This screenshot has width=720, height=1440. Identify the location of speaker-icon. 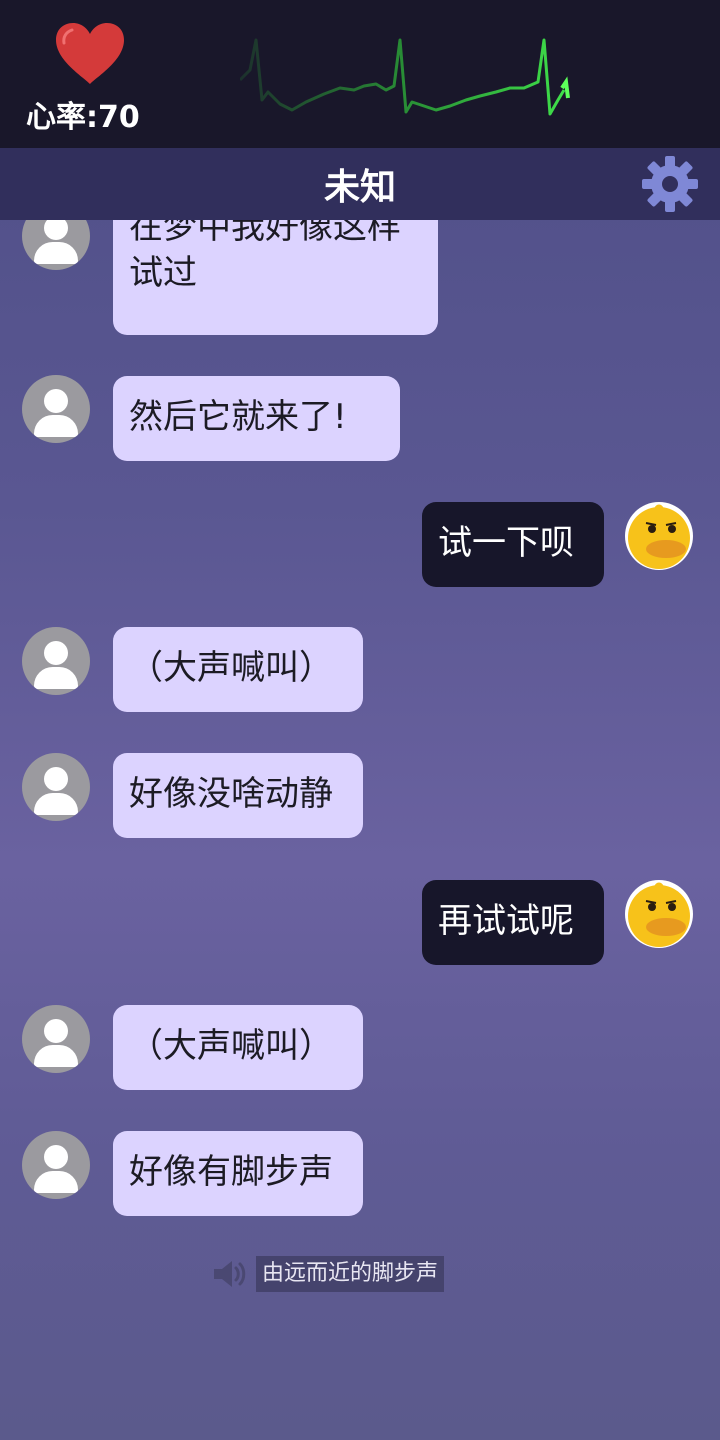
(230, 1274).